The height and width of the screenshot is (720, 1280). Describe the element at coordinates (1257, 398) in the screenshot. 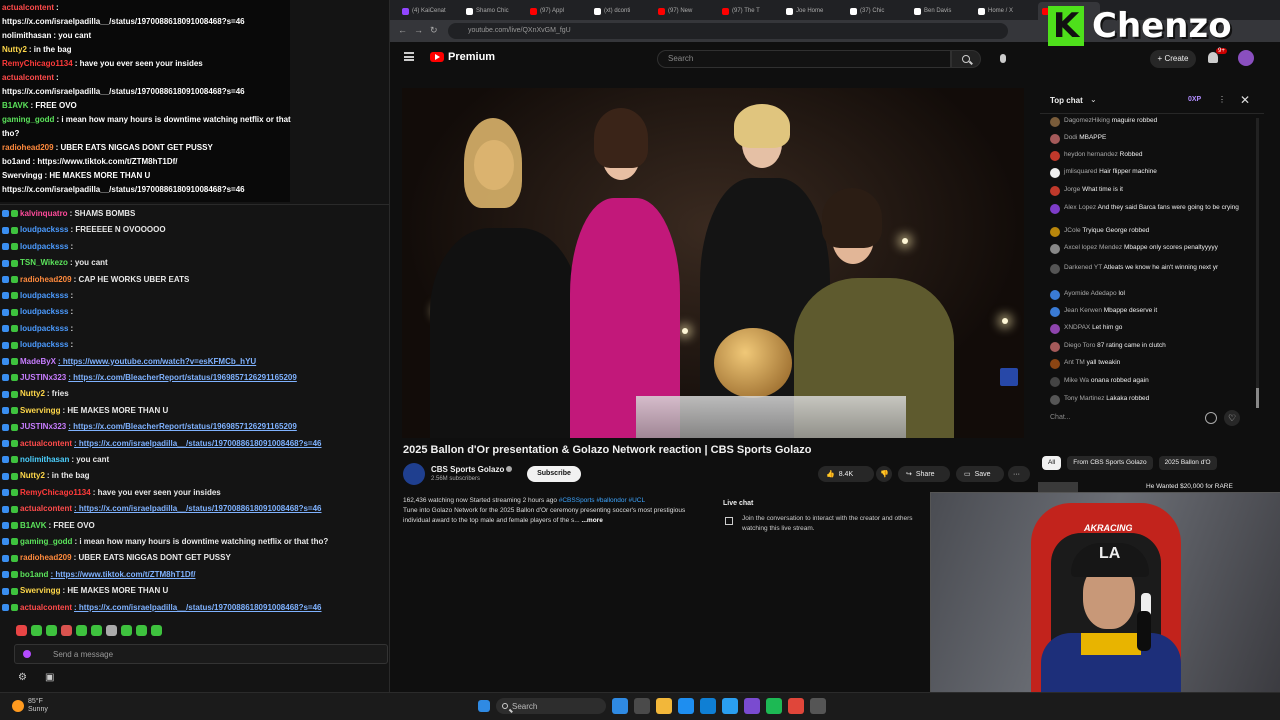

I see `scrollbar-thumb` at that location.